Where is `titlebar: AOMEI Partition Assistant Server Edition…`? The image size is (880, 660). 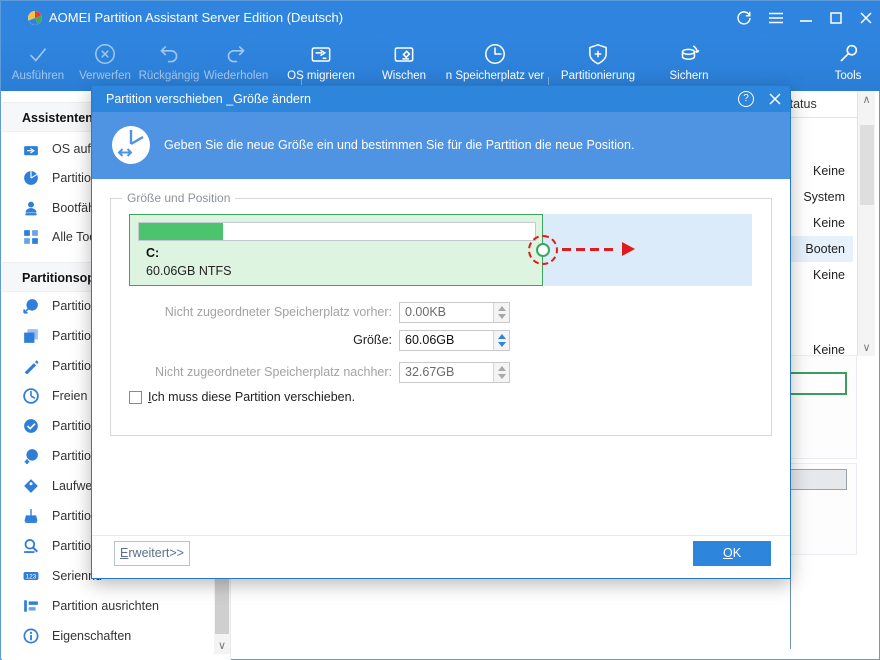
titlebar: AOMEI Partition Assistant Server Edition… is located at coordinates (440, 18).